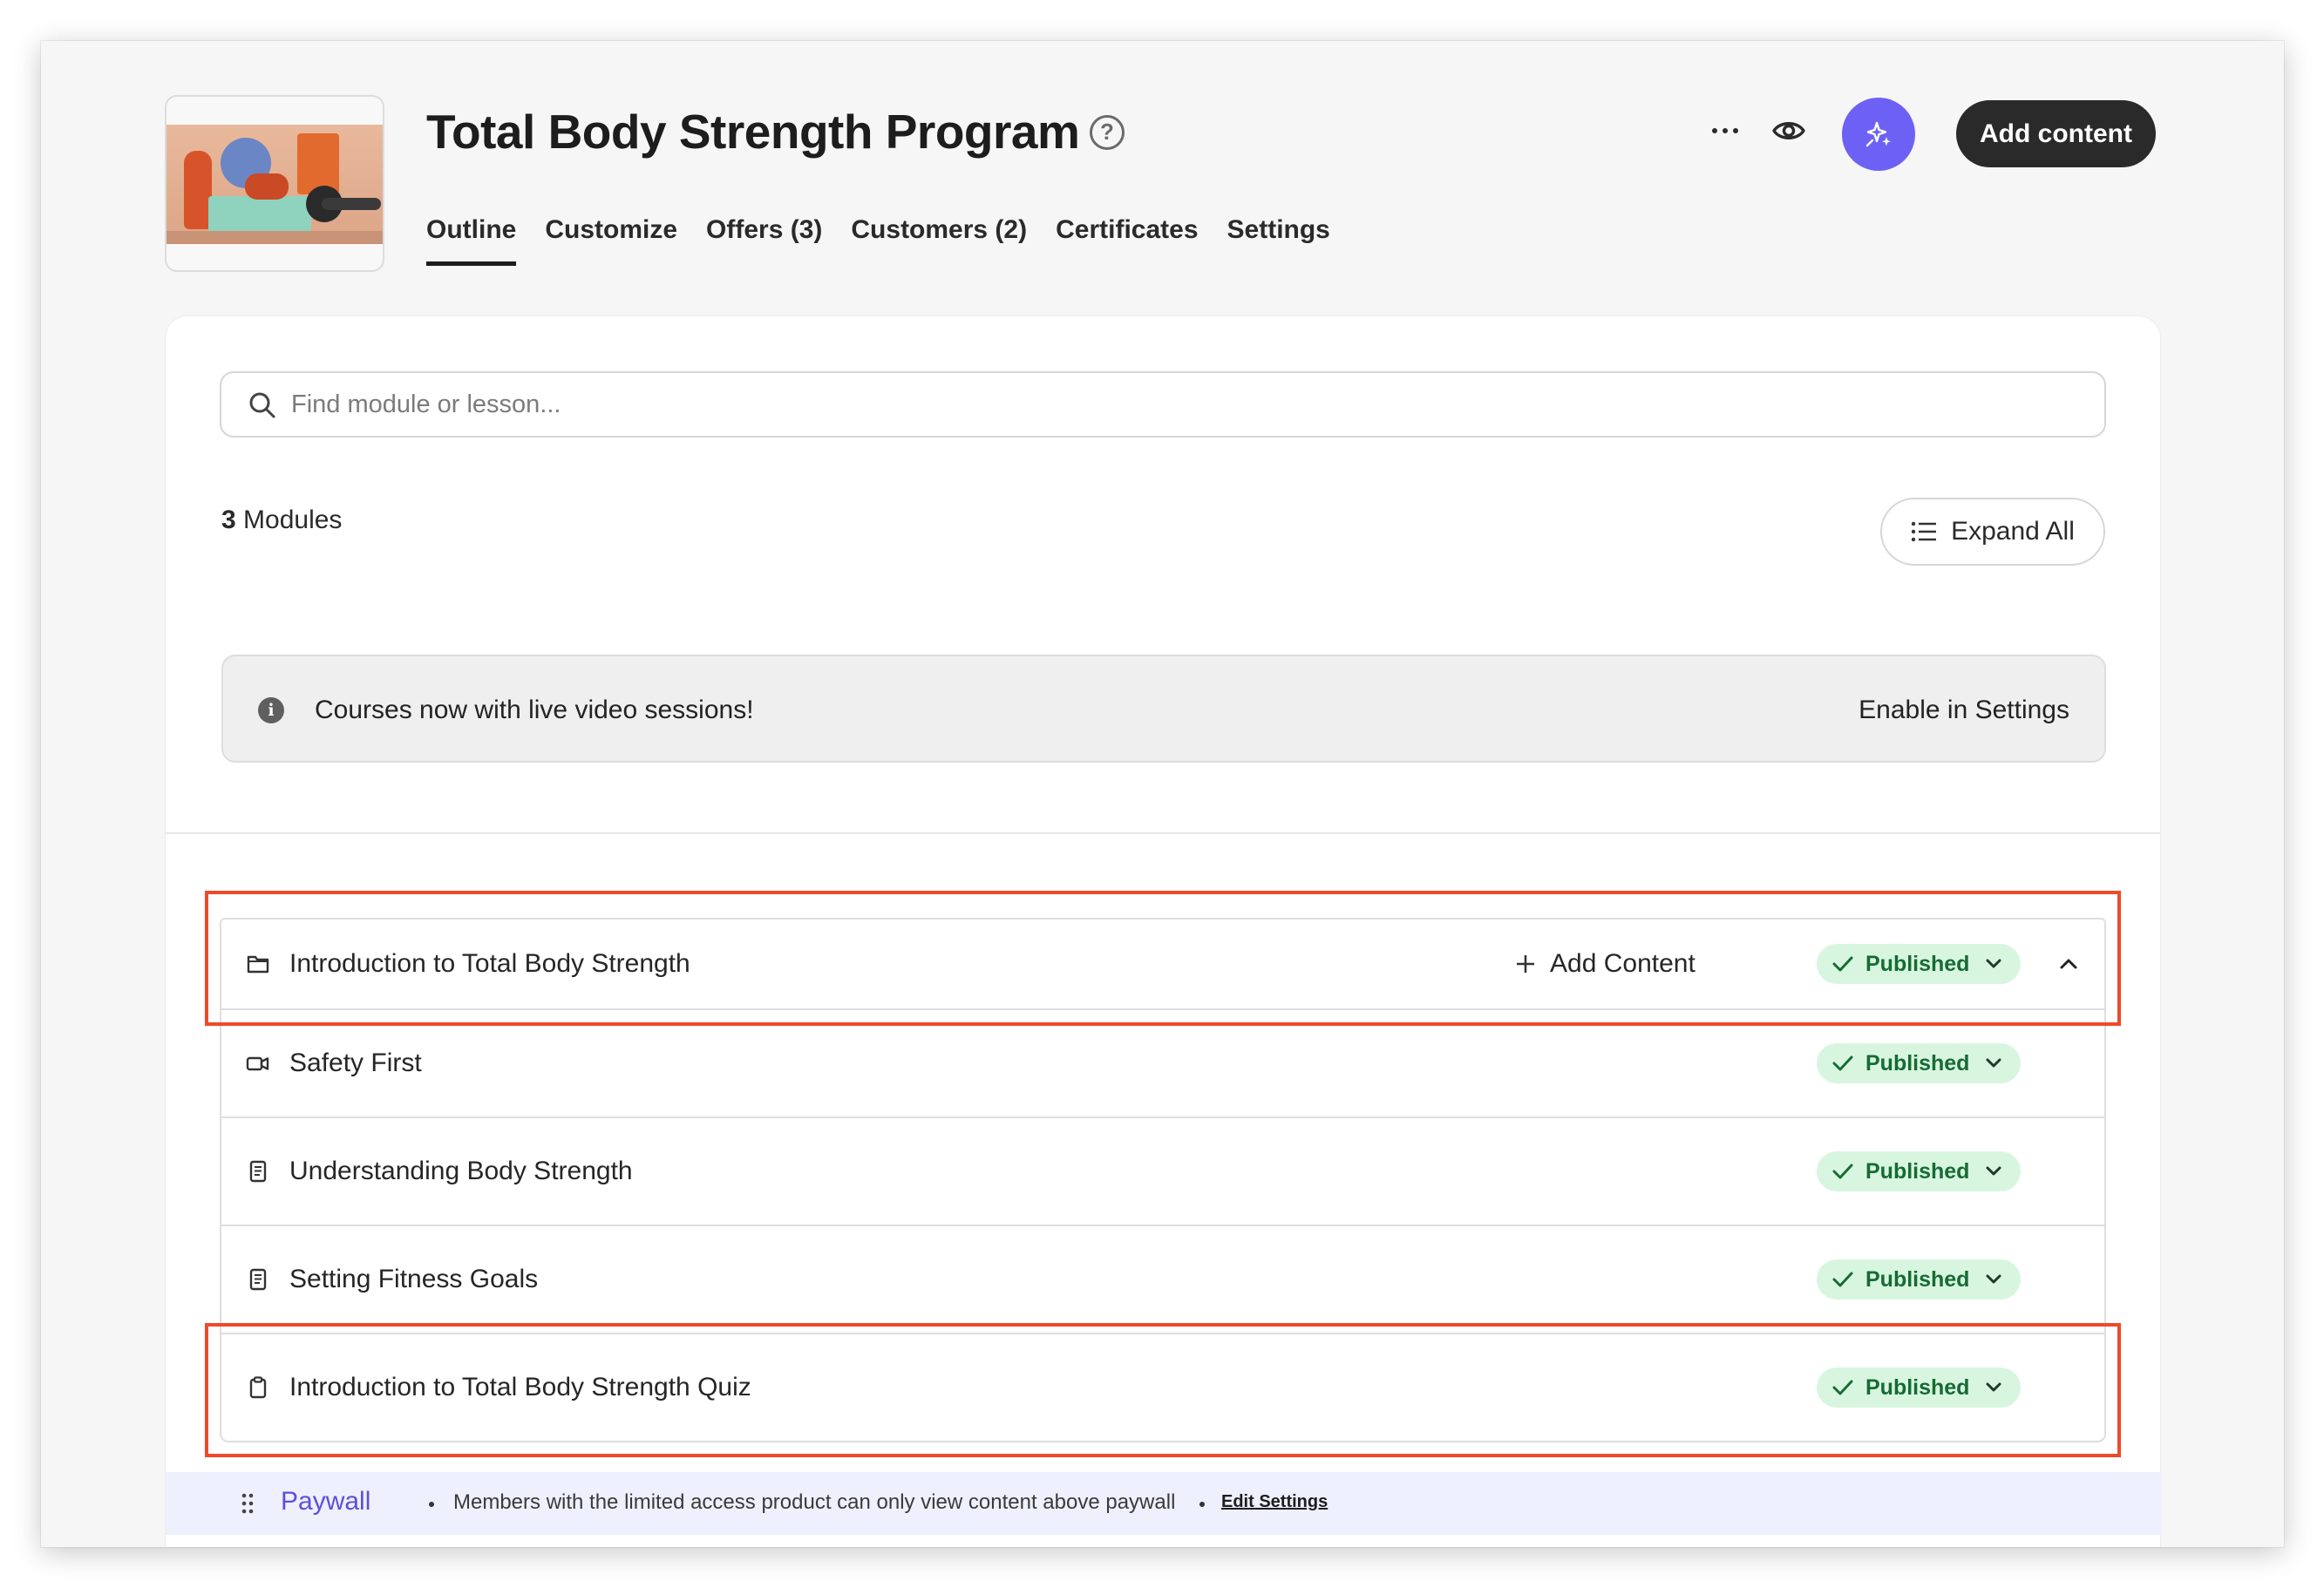 The width and height of the screenshot is (2324, 1588). I want to click on search-input, so click(1163, 404).